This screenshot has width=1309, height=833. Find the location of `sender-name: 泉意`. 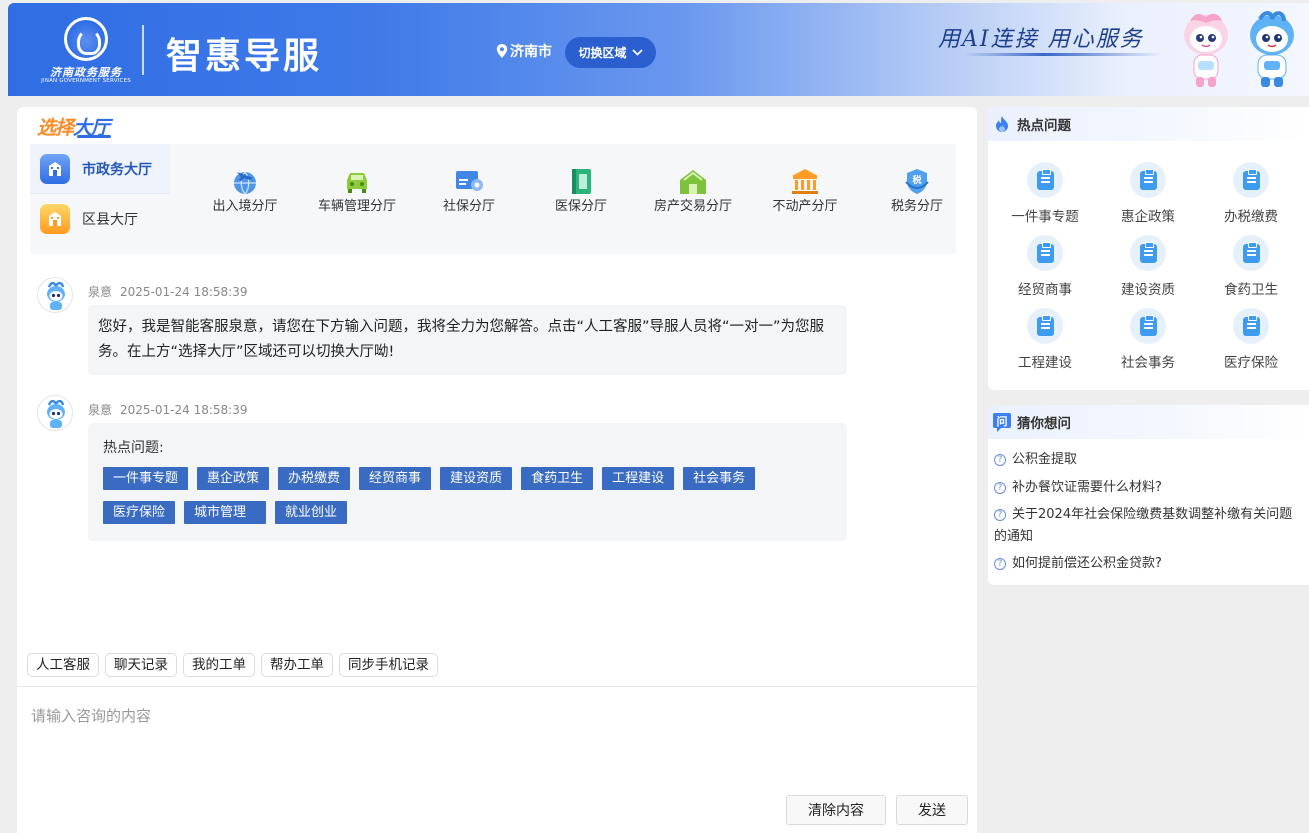

sender-name: 泉意 is located at coordinates (100, 410).